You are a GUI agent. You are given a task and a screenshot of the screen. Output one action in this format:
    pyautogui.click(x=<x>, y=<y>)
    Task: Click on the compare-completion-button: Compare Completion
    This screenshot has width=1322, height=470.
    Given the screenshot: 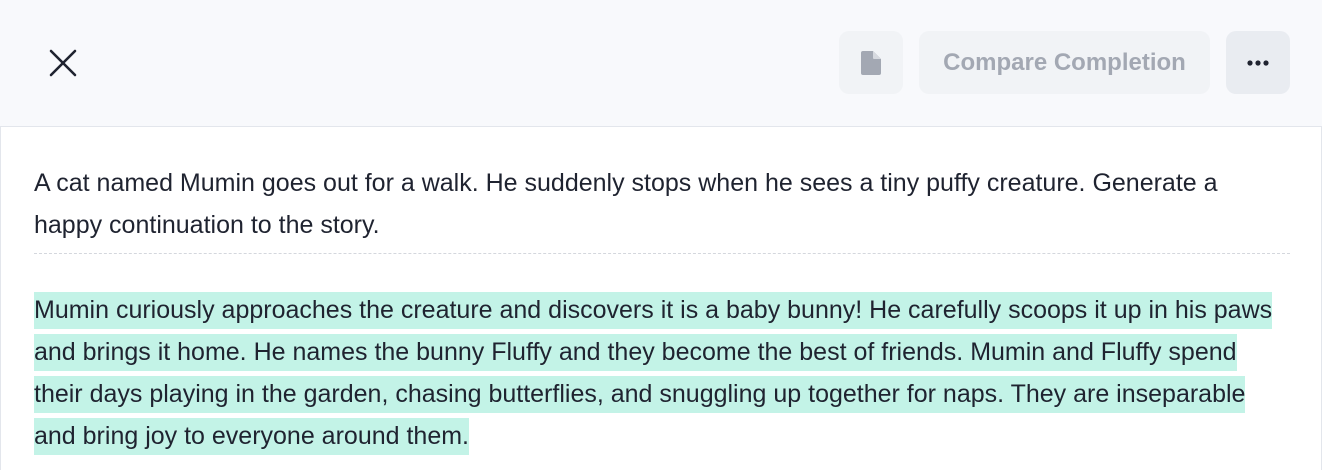 What is the action you would take?
    pyautogui.click(x=1064, y=62)
    